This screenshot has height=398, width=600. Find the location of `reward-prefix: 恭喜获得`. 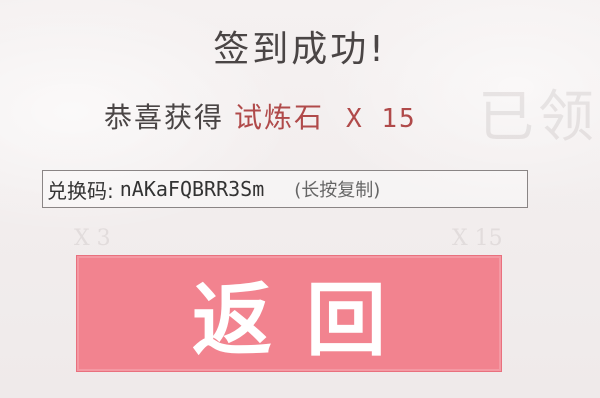

reward-prefix: 恭喜获得 is located at coordinates (164, 117).